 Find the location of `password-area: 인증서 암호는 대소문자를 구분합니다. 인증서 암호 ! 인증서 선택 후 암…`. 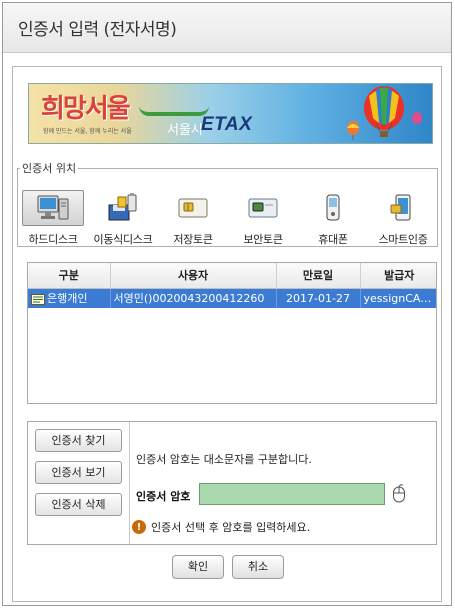

password-area: 인증서 암호는 대소문자를 구분합니다. 인증서 암호 ! 인증서 선택 후 암… is located at coordinates (283, 483).